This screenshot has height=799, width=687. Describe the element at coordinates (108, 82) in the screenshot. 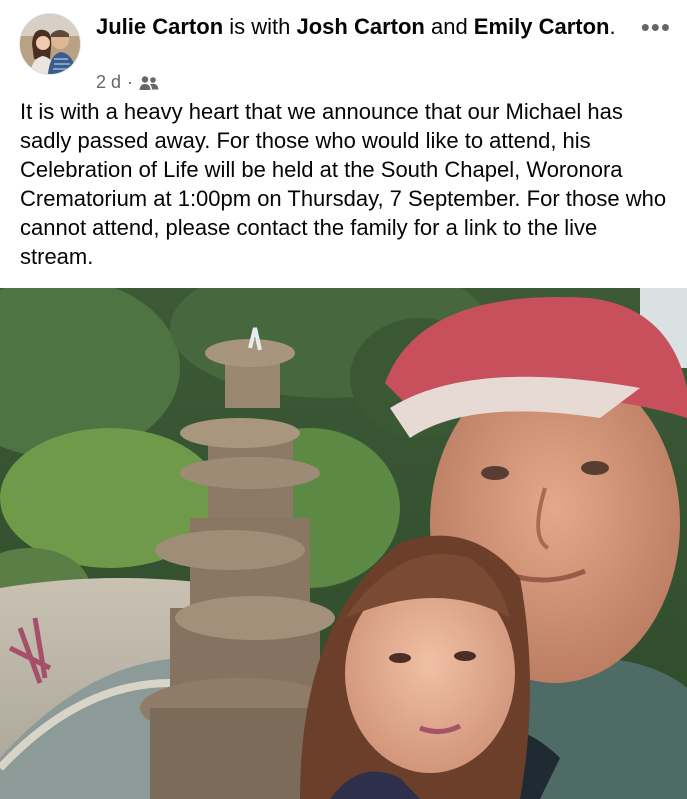

I see `post-time: 2 d` at that location.